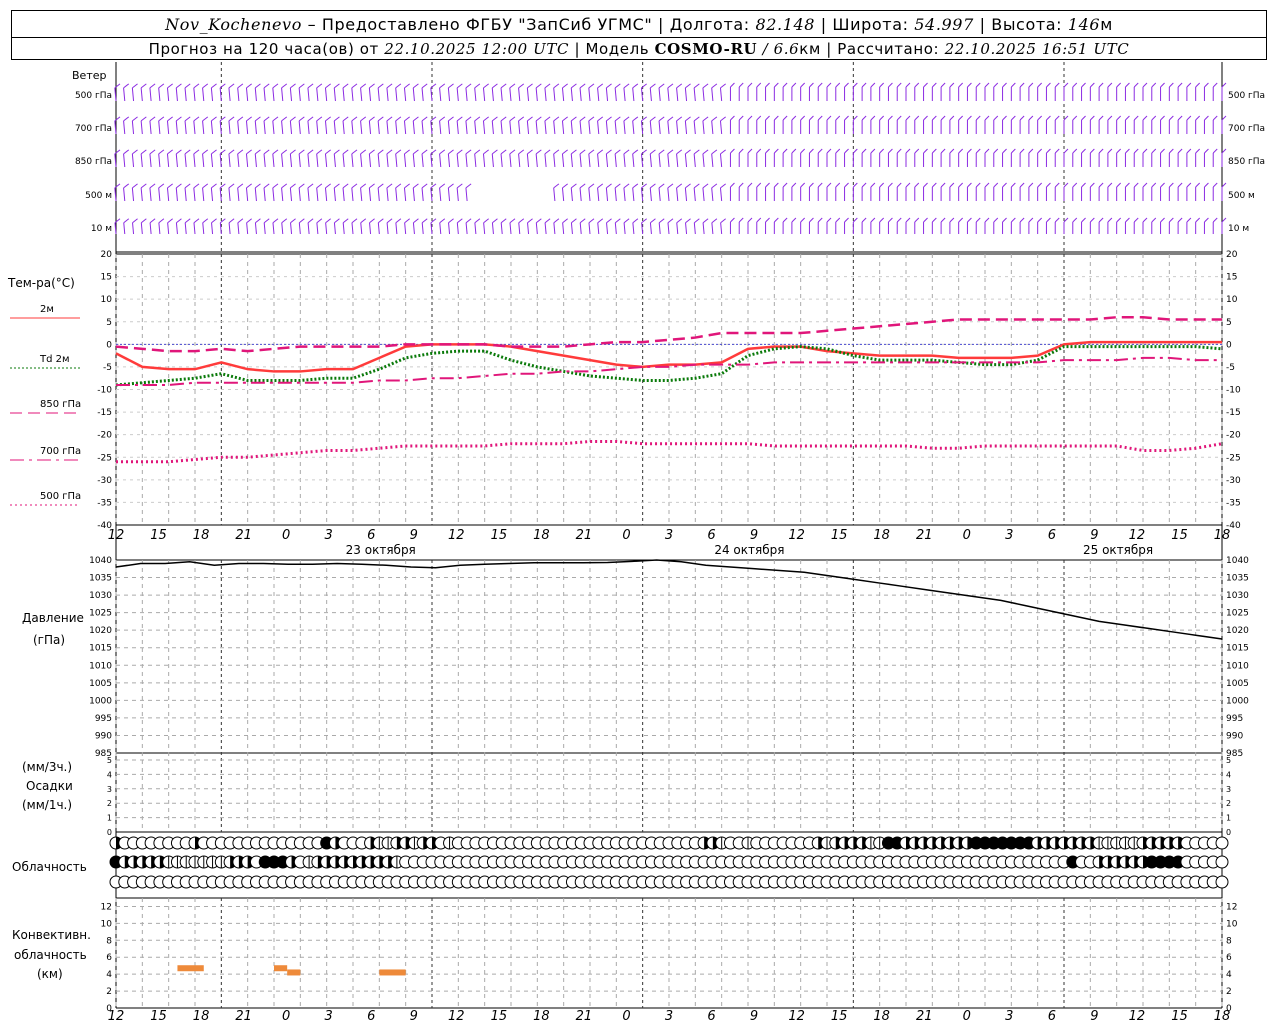 The image size is (1280, 1024). What do you see at coordinates (190, 968) in the screenshot?
I see `conv-bar` at bounding box center [190, 968].